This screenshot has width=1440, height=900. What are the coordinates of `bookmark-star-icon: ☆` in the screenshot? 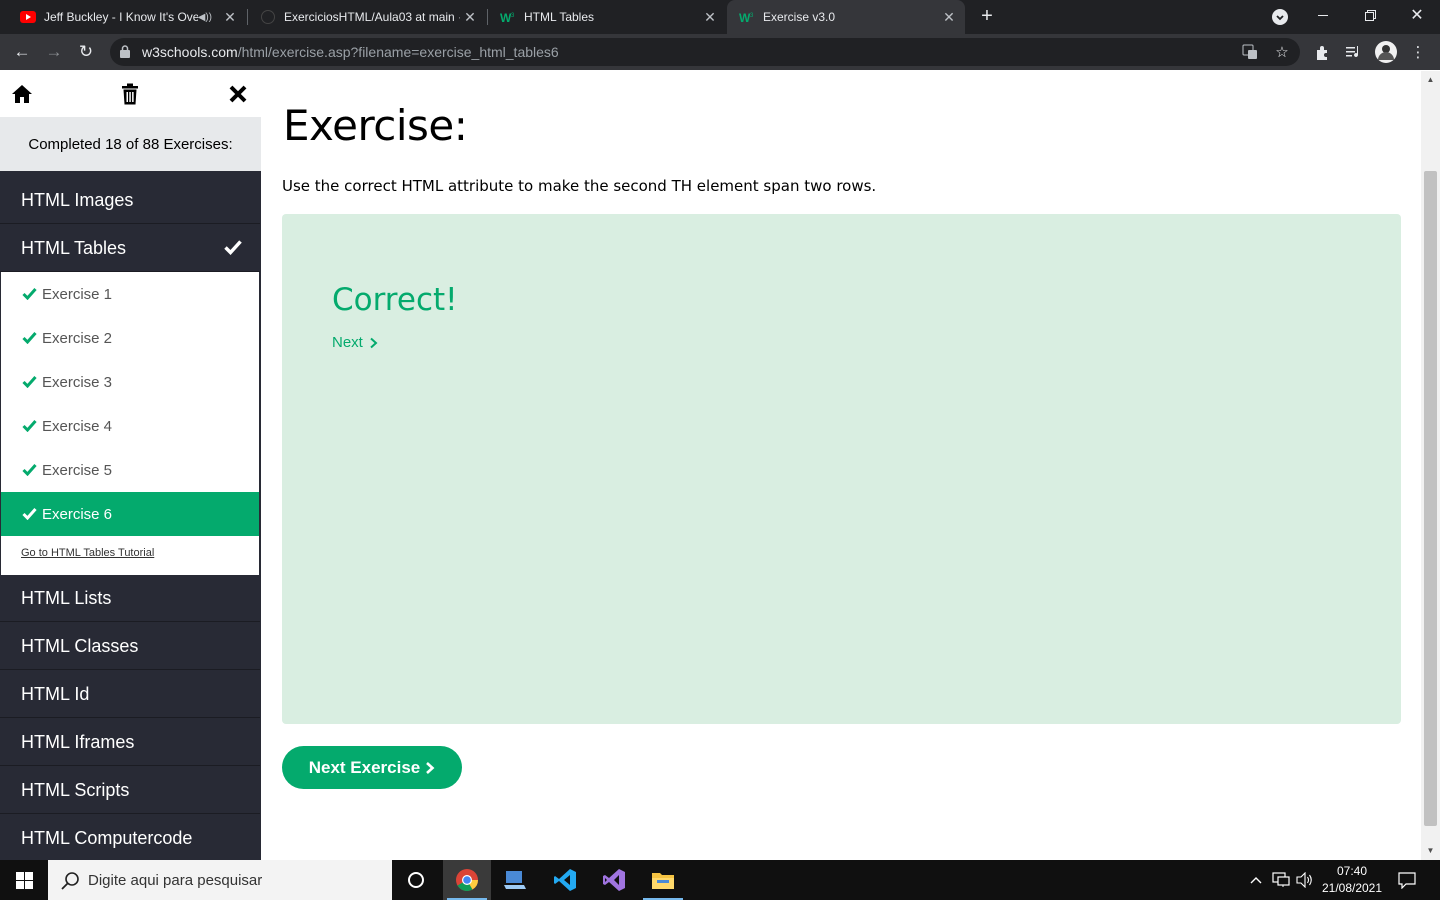 It's located at (1282, 52).